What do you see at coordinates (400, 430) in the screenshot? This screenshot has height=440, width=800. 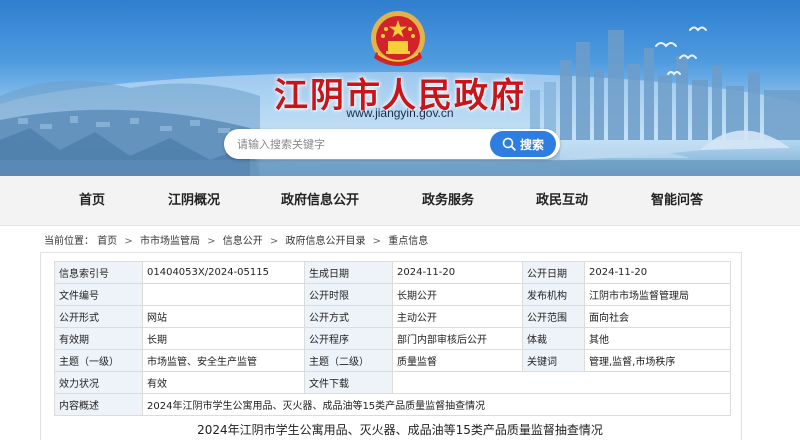 I see `document-title: 2024年江阴市学生公寓用品、灭火器、成品油等15类产品质量监督抽查情况` at bounding box center [400, 430].